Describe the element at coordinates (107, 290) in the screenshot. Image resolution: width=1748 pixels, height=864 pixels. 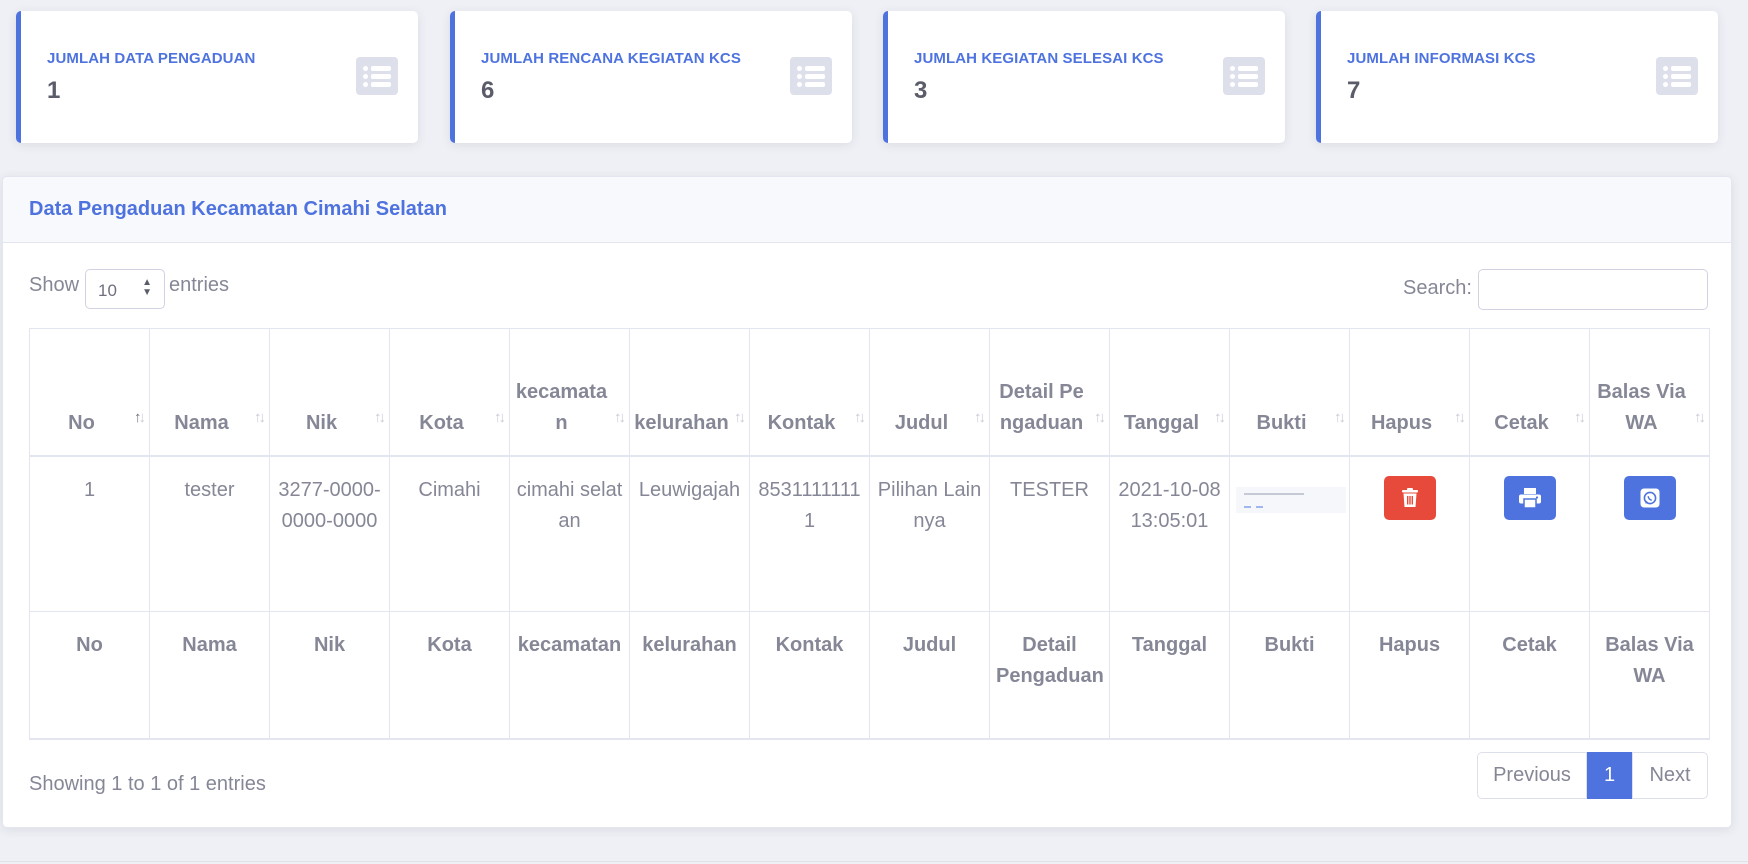
I see `page-size-value: 10` at that location.